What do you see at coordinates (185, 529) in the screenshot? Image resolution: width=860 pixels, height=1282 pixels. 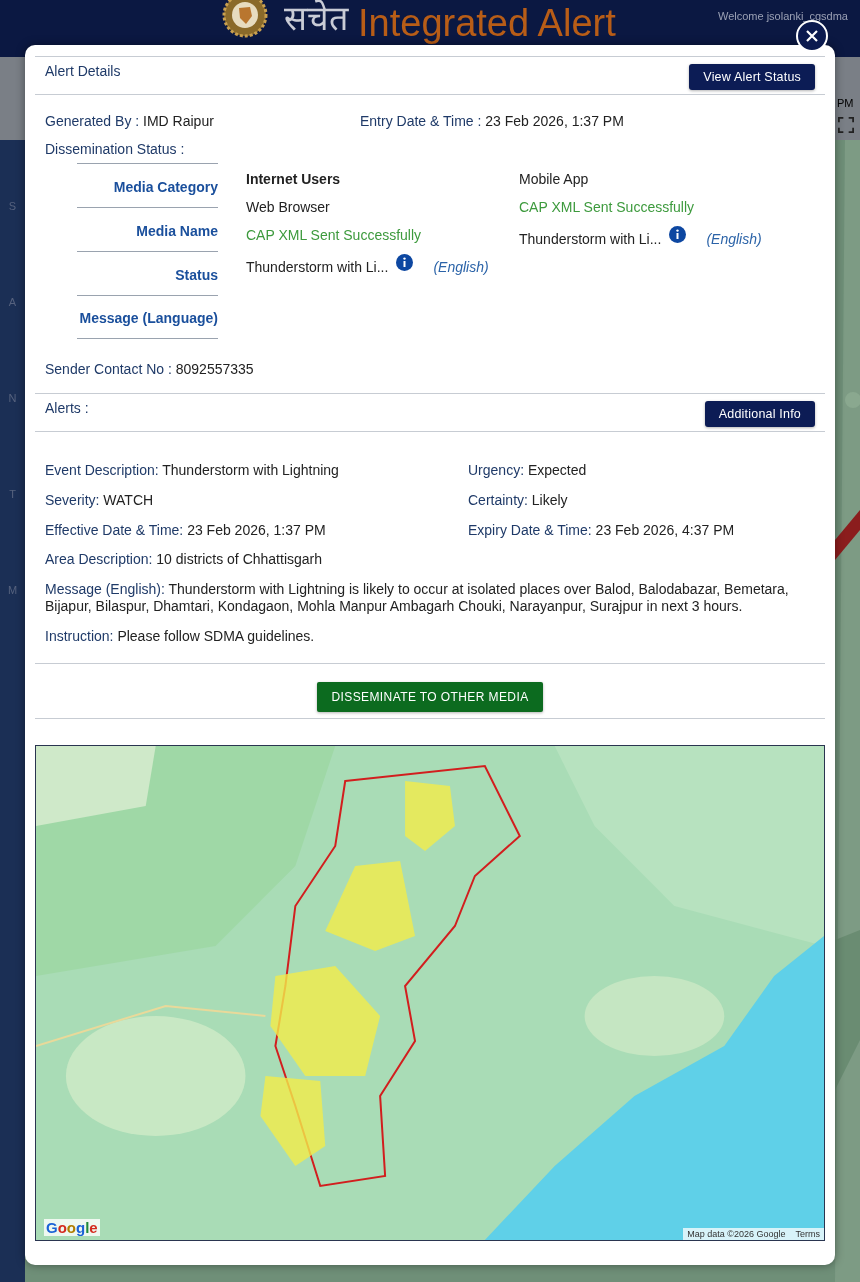 I see `detail-field: Effective Date & Time: 23 Feb 2026, 1:37 PM` at bounding box center [185, 529].